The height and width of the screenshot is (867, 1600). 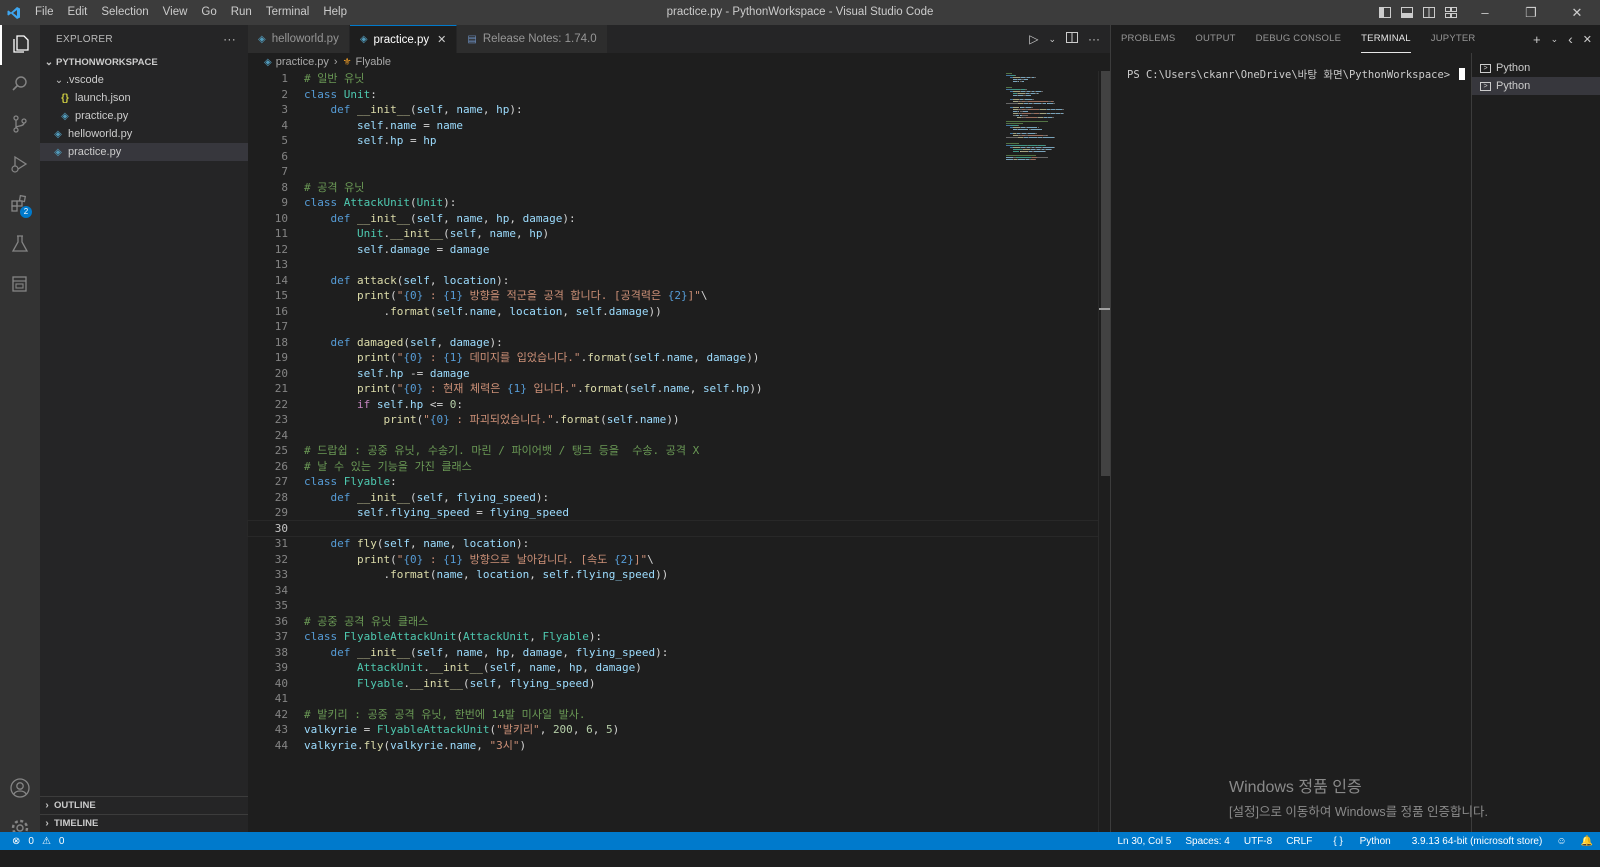 I want to click on code-line: 1 # 일반 유닛, so click(x=679, y=79).